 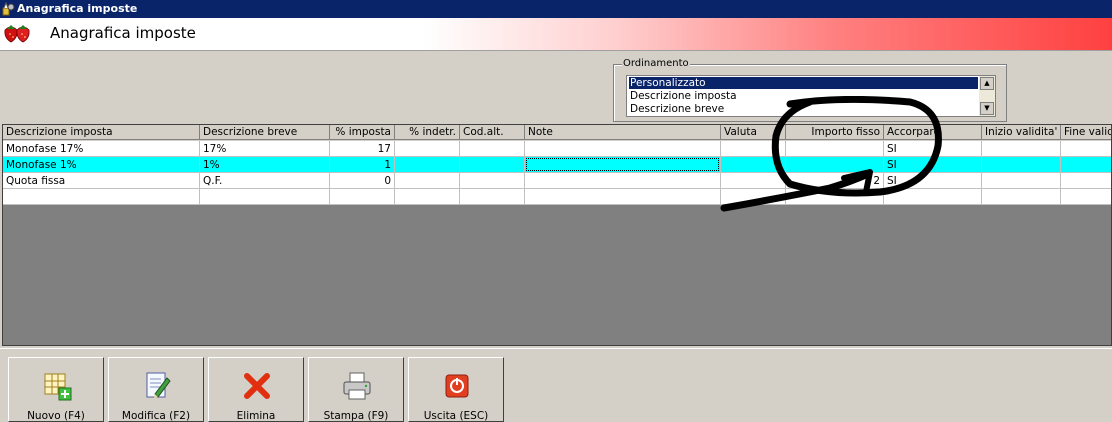 I want to click on column-header-inizio: Inizio validita', so click(x=1021, y=132).